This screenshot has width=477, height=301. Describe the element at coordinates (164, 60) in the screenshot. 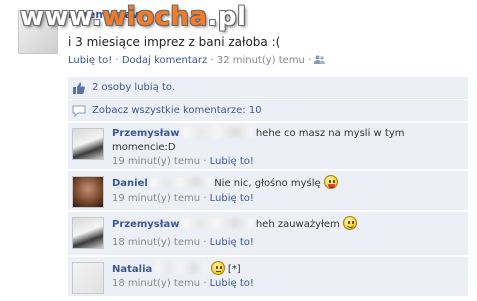

I see `add-comment-link: Dodaj komentarz` at that location.